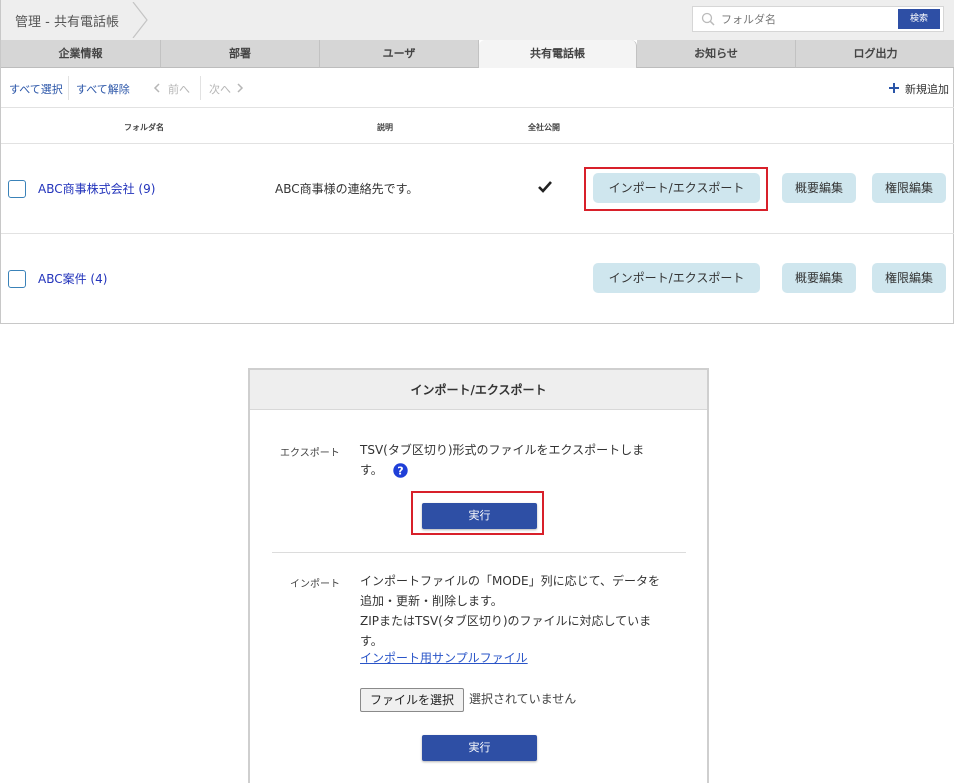 This screenshot has height=783, width=954. Describe the element at coordinates (67, 22) in the screenshot. I see `breadcrumb: 管理 - 共有電話帳` at that location.